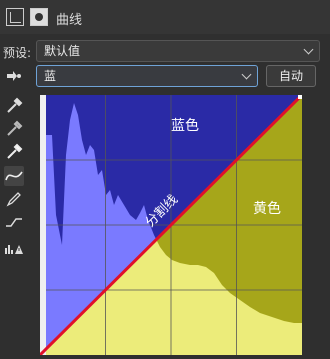 This screenshot has width=330, height=359. I want to click on mask-icon, so click(39, 17).